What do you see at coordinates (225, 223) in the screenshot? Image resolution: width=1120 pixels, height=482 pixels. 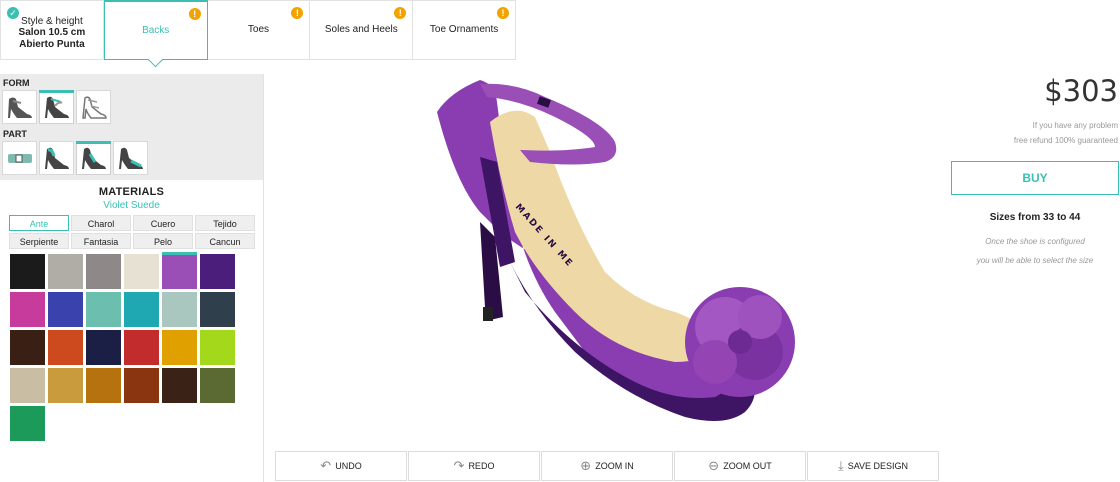 I see `material-tab-tejido: Tejido` at bounding box center [225, 223].